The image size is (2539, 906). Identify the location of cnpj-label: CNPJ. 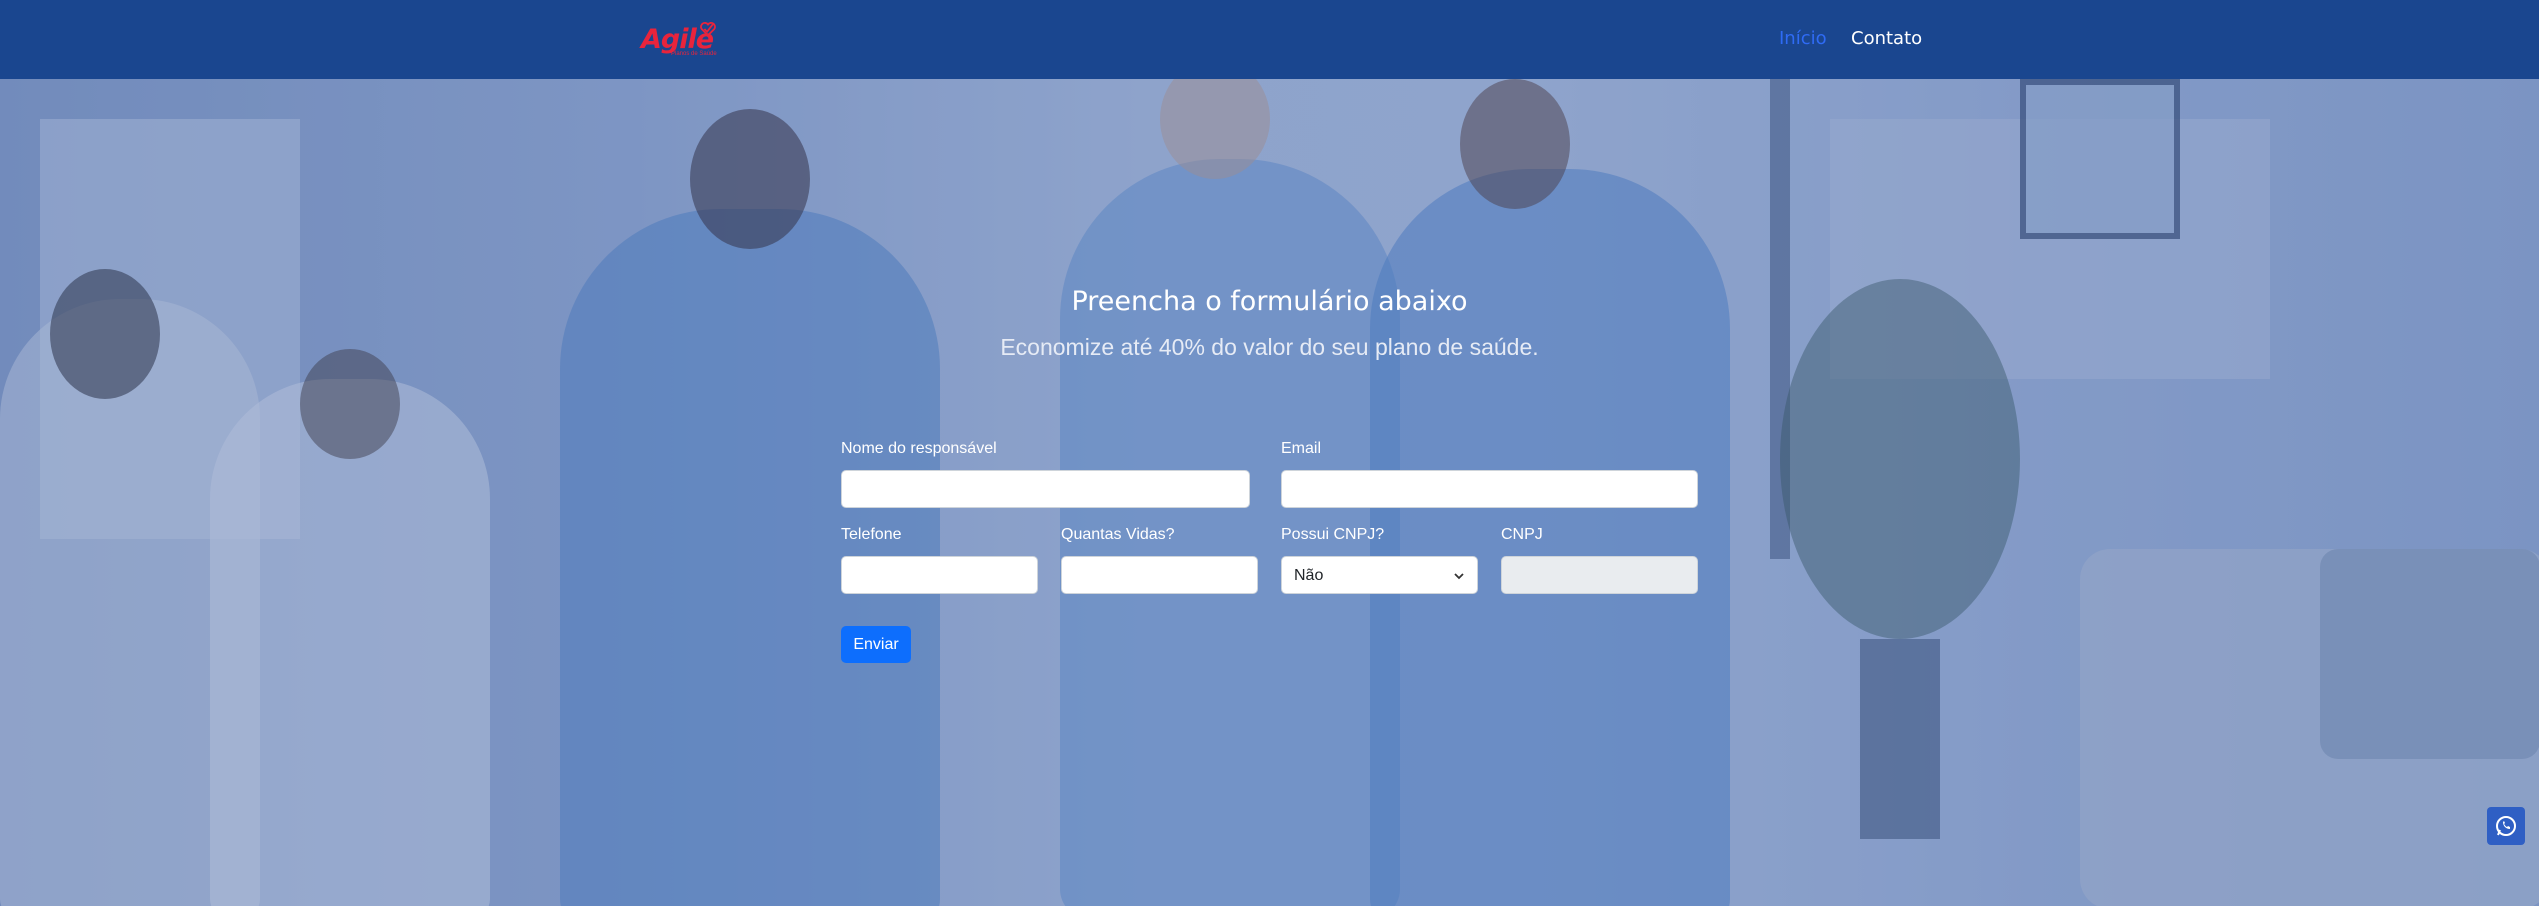
(1522, 534).